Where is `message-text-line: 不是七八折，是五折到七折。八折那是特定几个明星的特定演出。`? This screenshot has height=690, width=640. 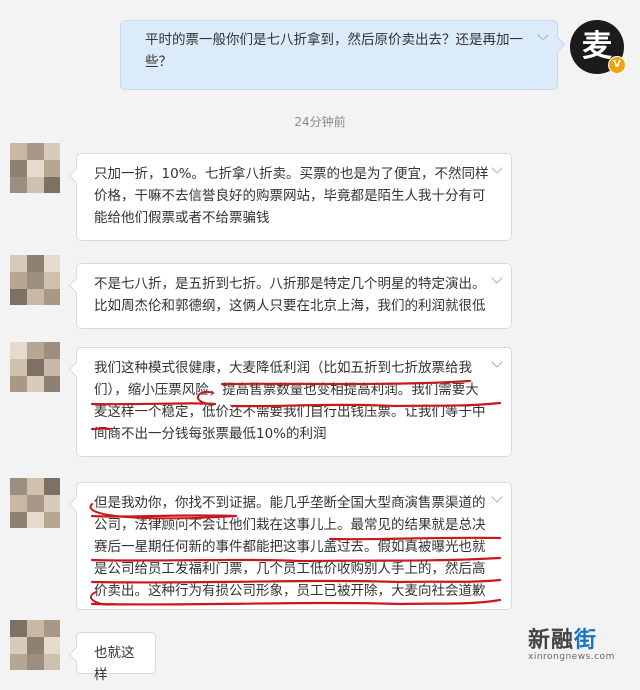
message-text-line: 不是七八折，是五折到七折。八折那是特定几个明星的特定演出。 is located at coordinates (290, 284).